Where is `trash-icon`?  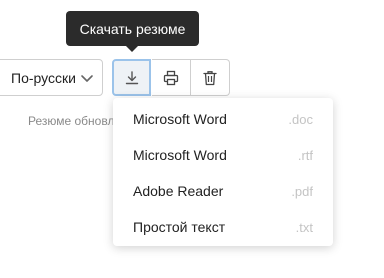
trash-icon is located at coordinates (210, 77).